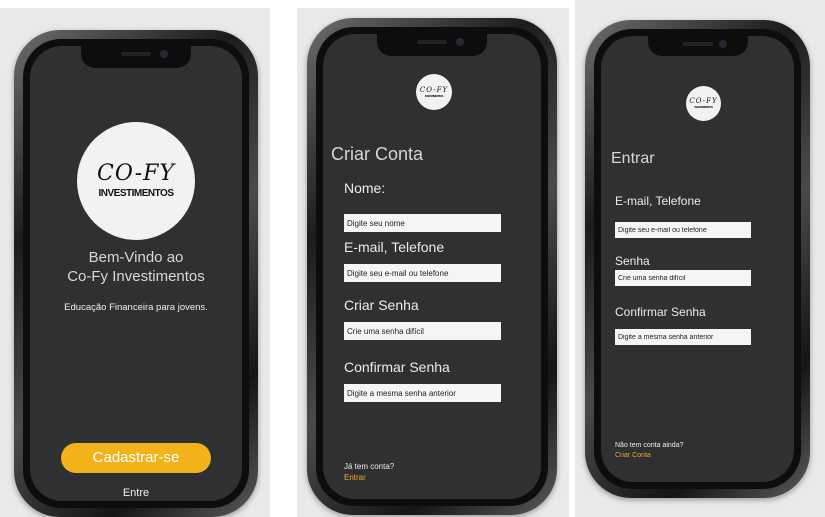 The image size is (825, 517). Describe the element at coordinates (381, 305) in the screenshot. I see `password-label: Criar Senha` at that location.